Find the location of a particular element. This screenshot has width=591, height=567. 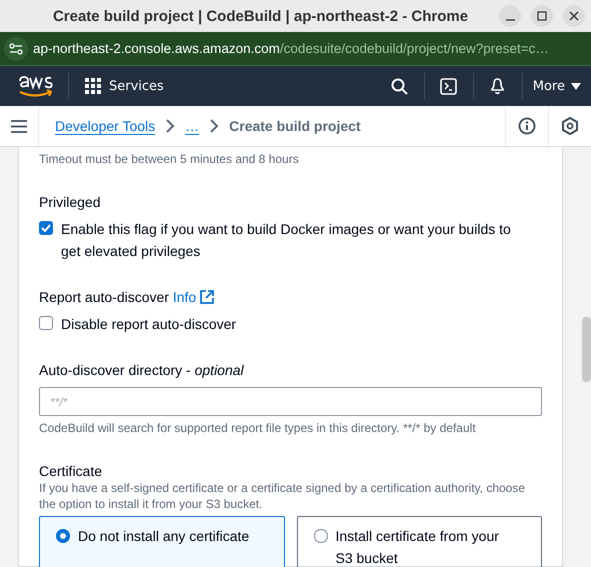

menu-icon is located at coordinates (19, 126).